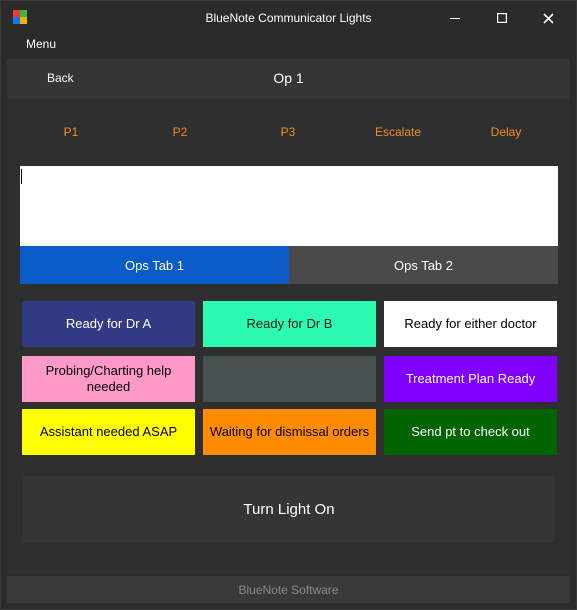  I want to click on ops-tabs: Ops Tab 1 Ops Tab 2, so click(289, 265).